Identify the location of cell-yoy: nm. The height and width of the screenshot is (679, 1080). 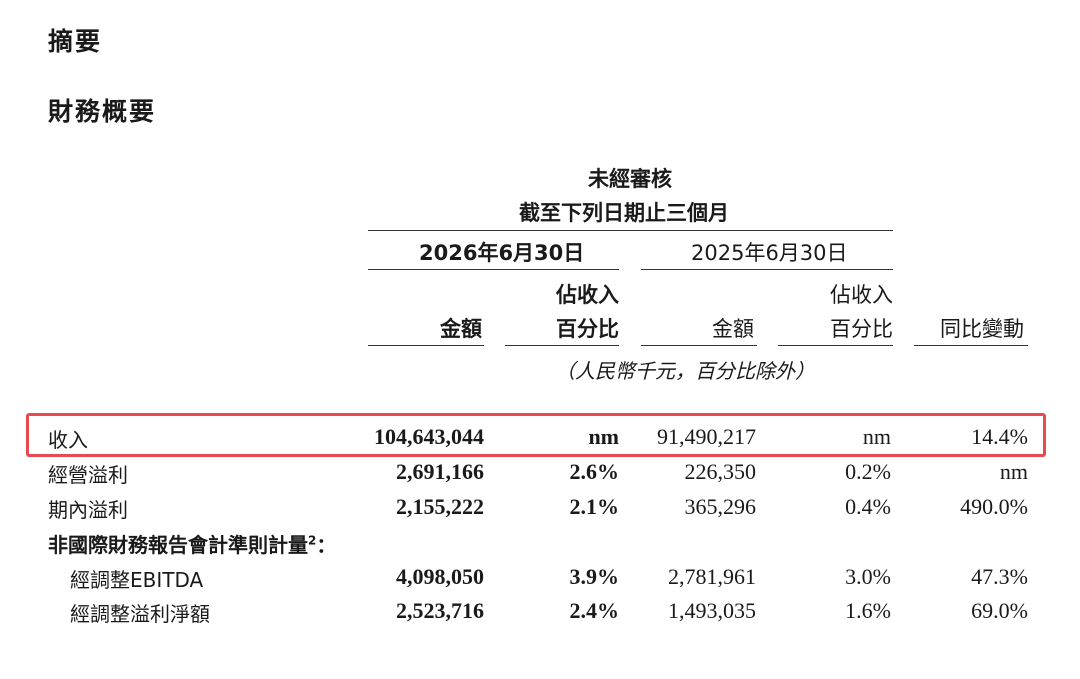
(1013, 471).